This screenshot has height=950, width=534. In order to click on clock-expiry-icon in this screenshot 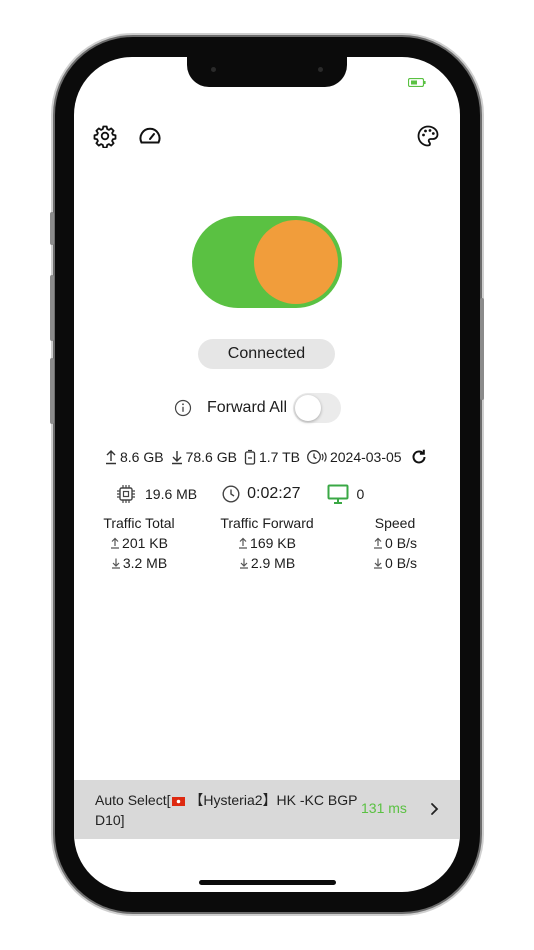, I will do `click(317, 457)`.